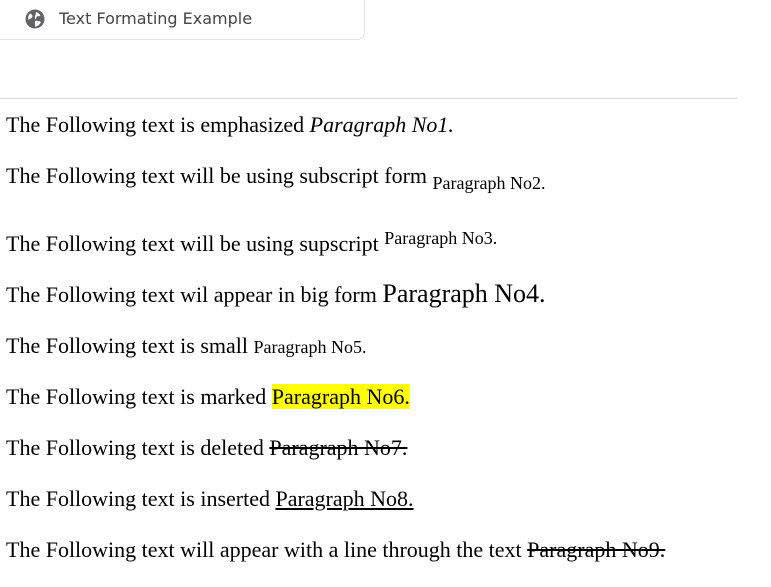  What do you see at coordinates (441, 238) in the screenshot?
I see `superscript-text: Paragraph No3.` at bounding box center [441, 238].